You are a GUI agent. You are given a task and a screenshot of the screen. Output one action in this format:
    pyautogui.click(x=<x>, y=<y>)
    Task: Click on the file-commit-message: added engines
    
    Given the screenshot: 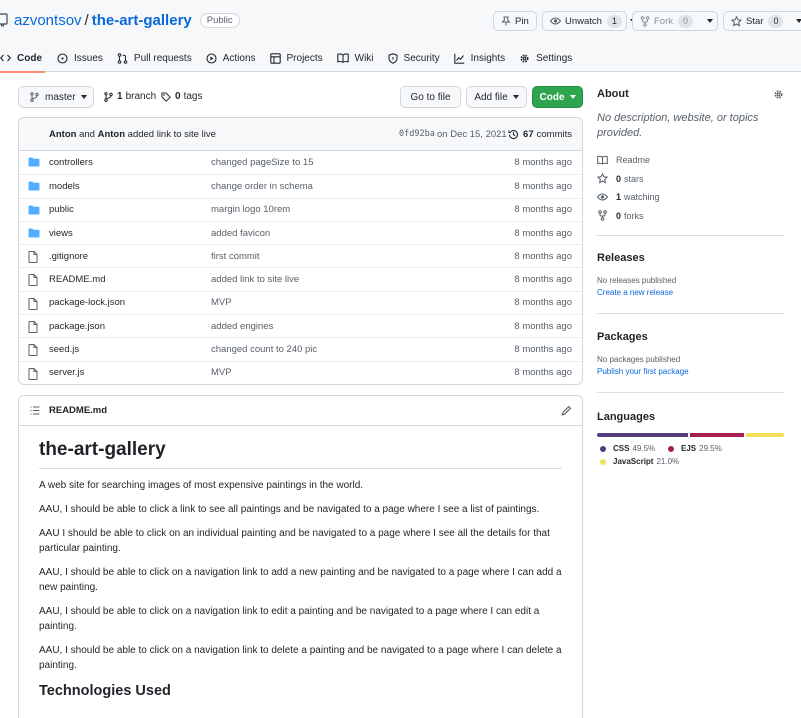 What is the action you would take?
    pyautogui.click(x=242, y=326)
    